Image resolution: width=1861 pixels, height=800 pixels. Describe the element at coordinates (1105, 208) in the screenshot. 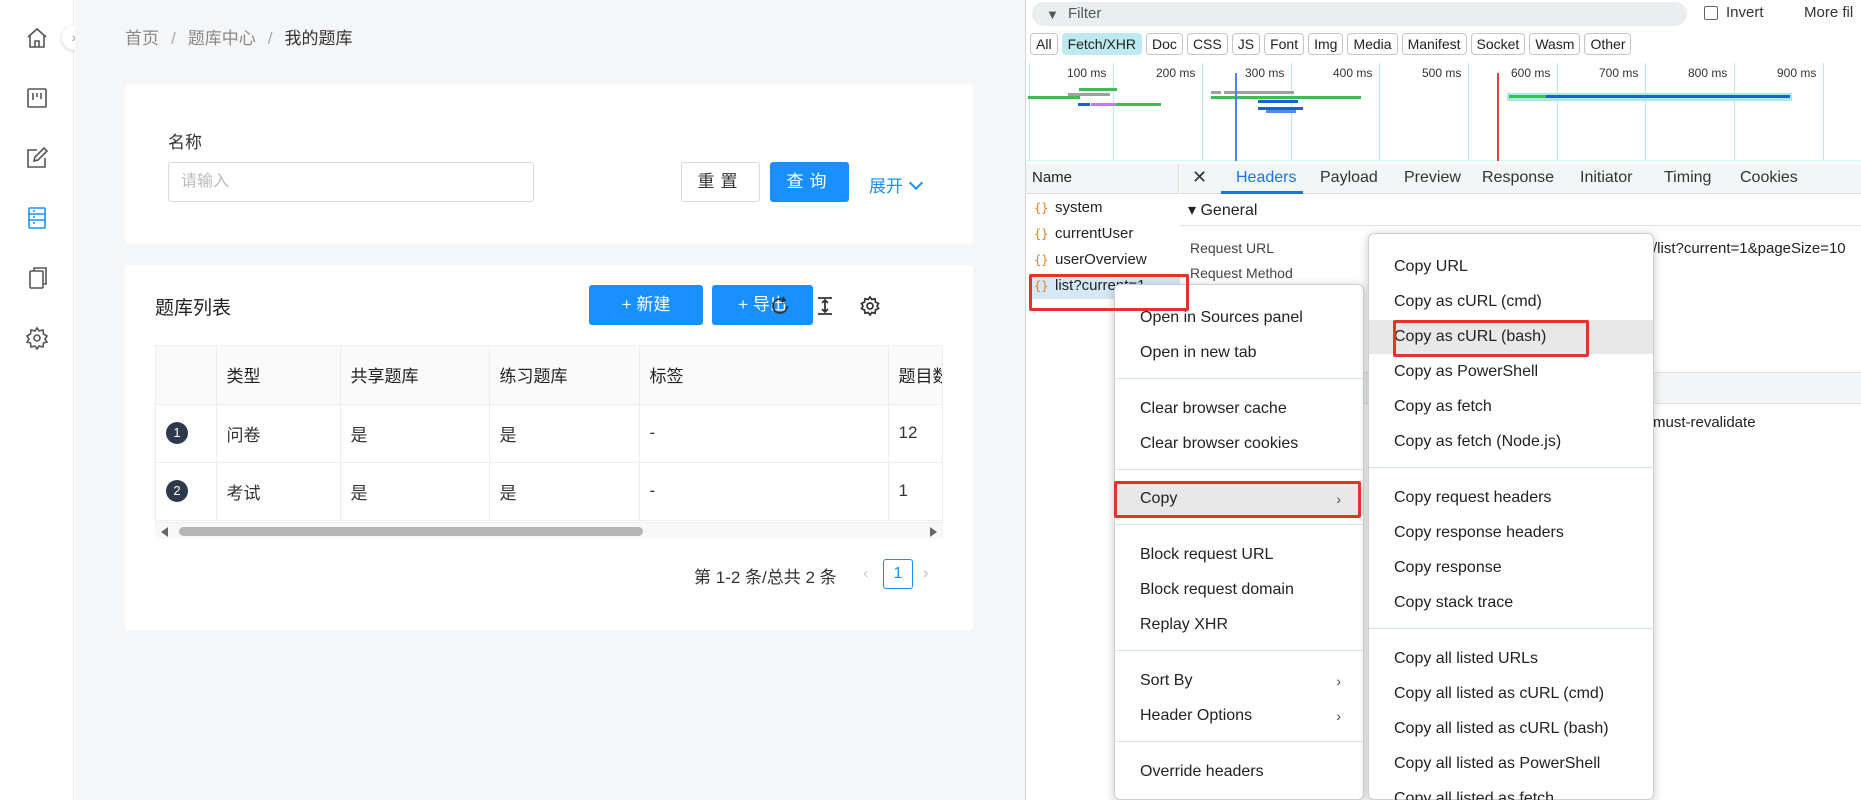

I see `request-row-system: {} system` at that location.